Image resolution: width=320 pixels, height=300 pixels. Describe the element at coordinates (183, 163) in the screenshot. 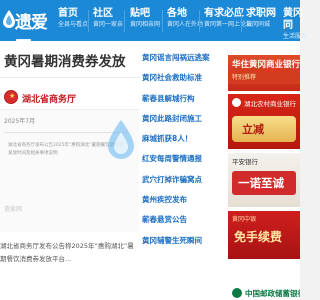

I see `list-item: 红安每周警情通报` at that location.